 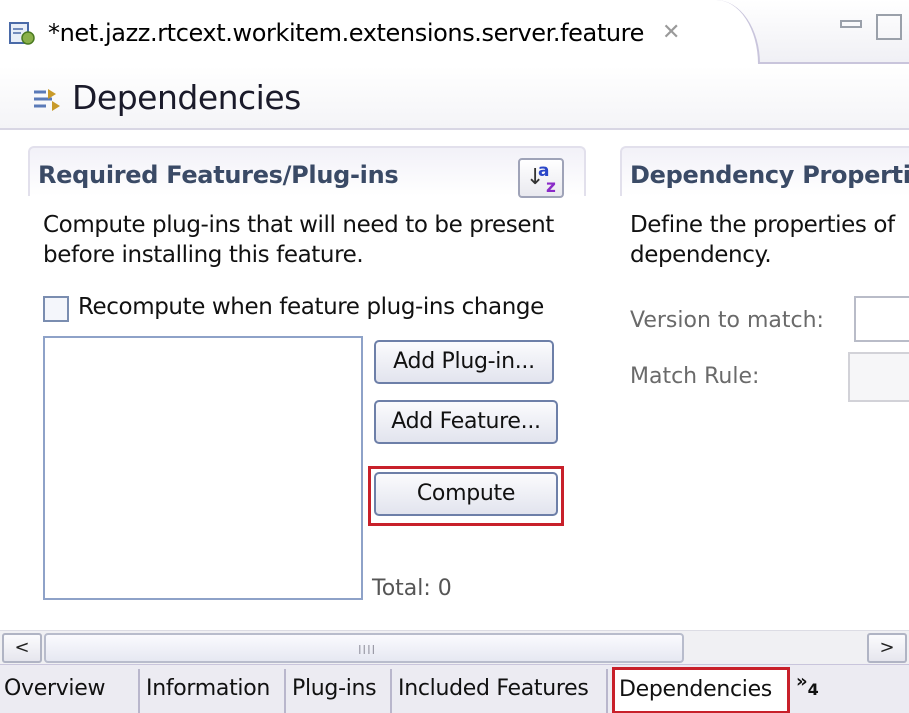 What do you see at coordinates (889, 27) in the screenshot?
I see `maximize-icon` at bounding box center [889, 27].